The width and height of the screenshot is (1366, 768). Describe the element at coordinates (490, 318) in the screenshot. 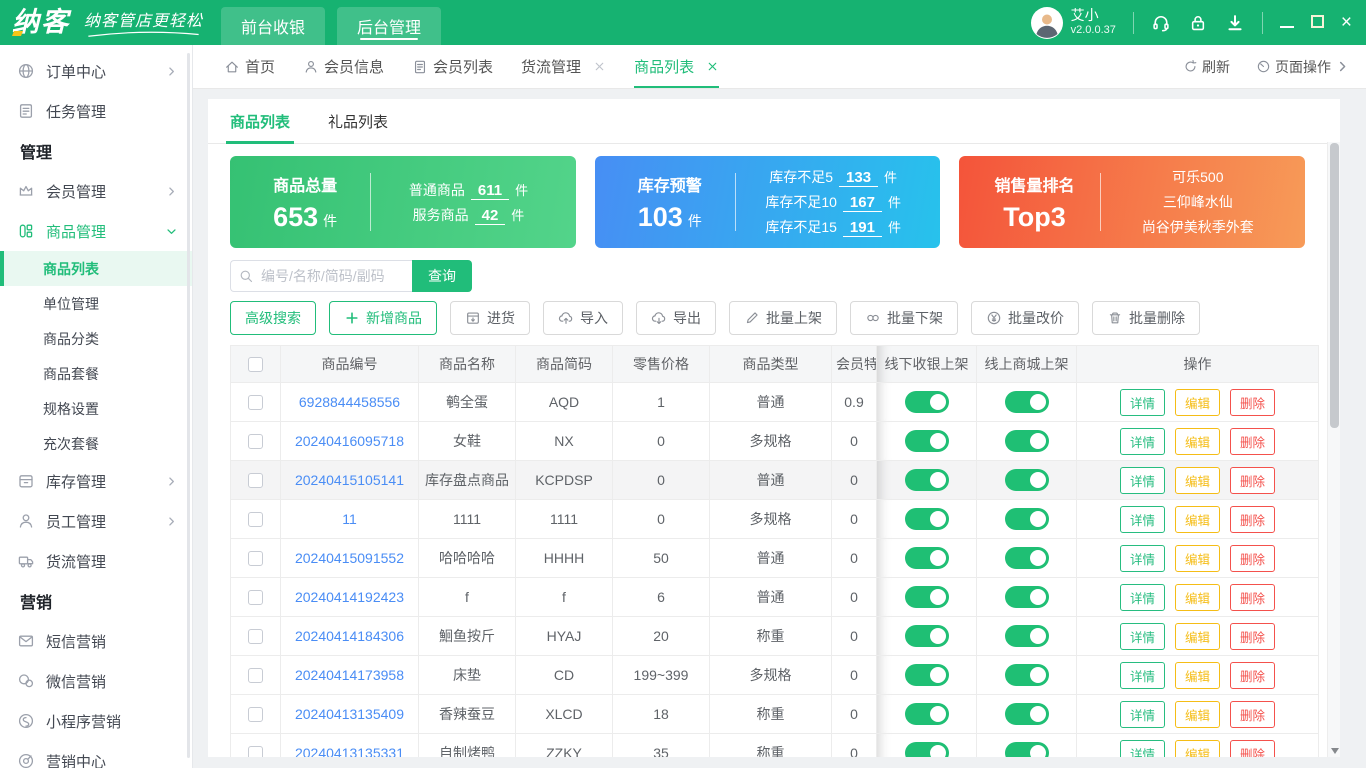

I see `stock-in-button: 进货` at that location.